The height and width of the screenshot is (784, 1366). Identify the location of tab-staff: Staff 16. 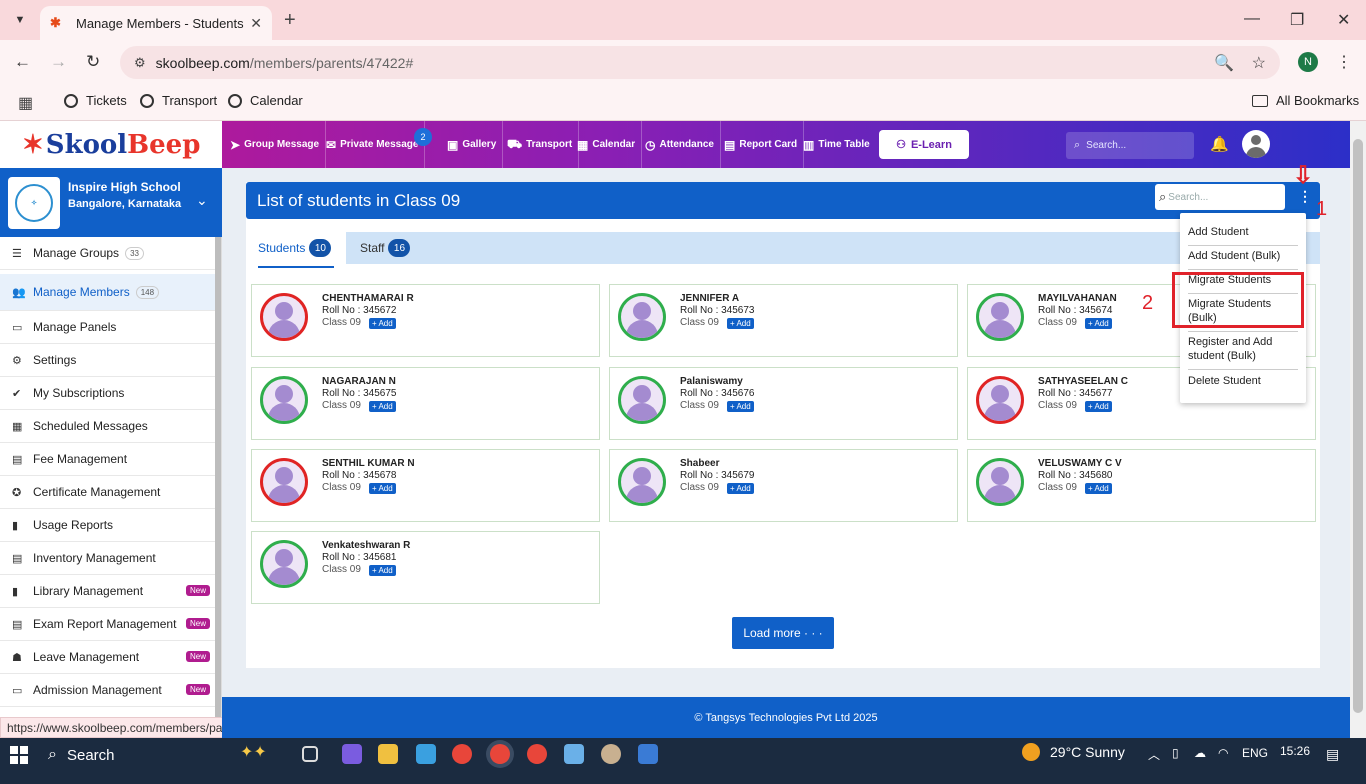
(390, 248).